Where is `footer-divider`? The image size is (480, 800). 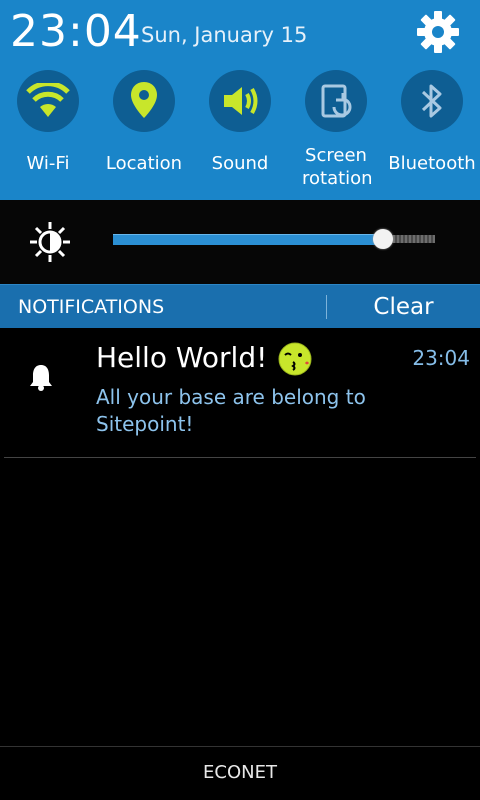
footer-divider is located at coordinates (240, 746).